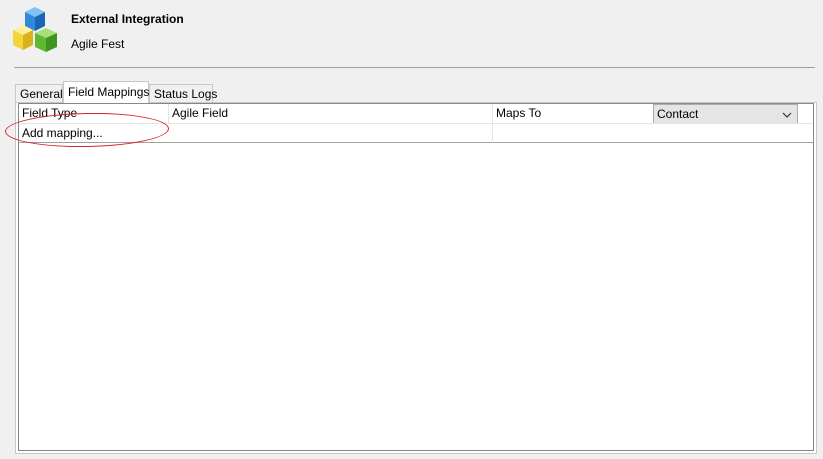 This screenshot has height=459, width=823. What do you see at coordinates (98, 44) in the screenshot?
I see `page-subtitle: Agile Fest` at bounding box center [98, 44].